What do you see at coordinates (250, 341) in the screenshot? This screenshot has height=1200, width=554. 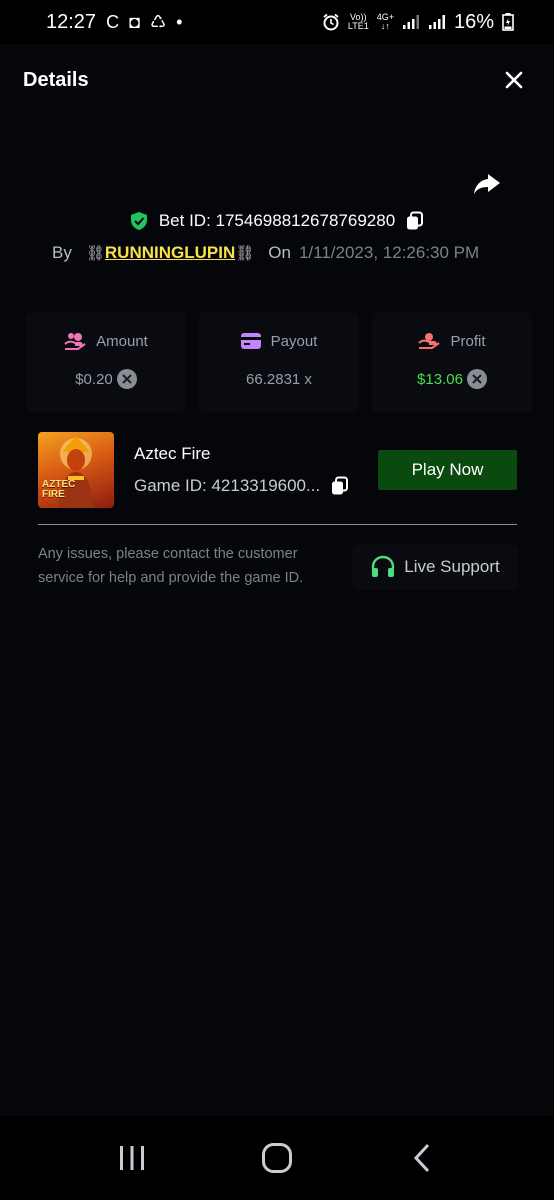 I see `card-icon` at bounding box center [250, 341].